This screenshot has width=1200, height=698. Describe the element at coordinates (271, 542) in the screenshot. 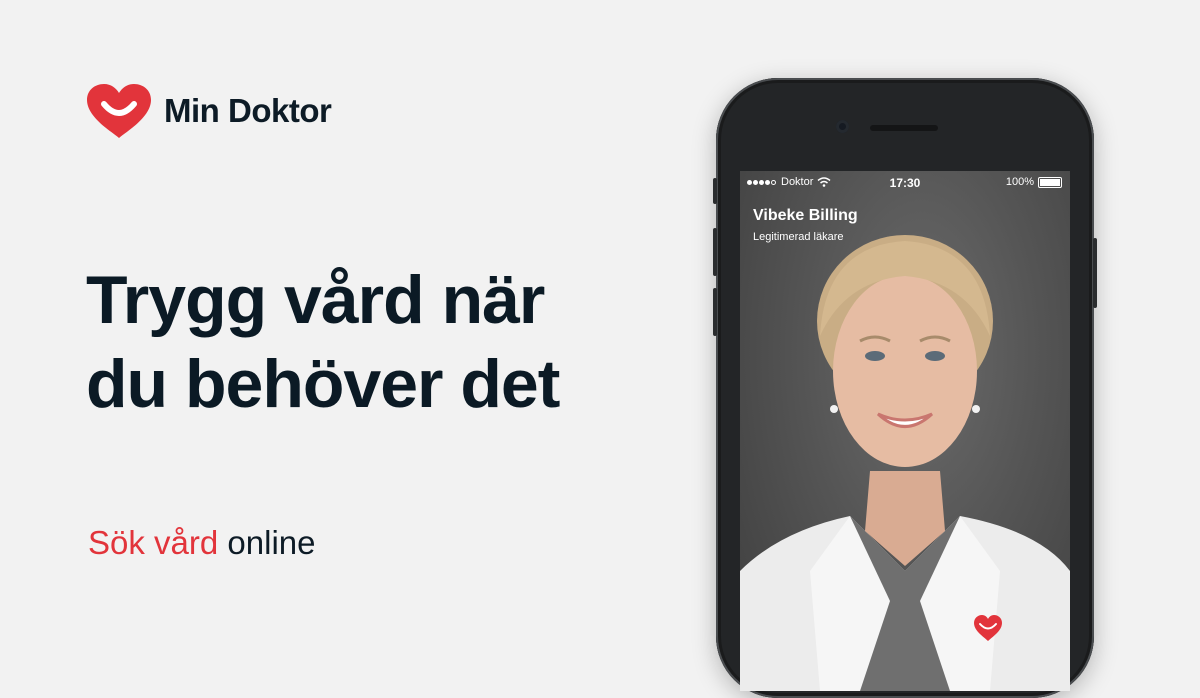

I see `cta-rest: online` at that location.